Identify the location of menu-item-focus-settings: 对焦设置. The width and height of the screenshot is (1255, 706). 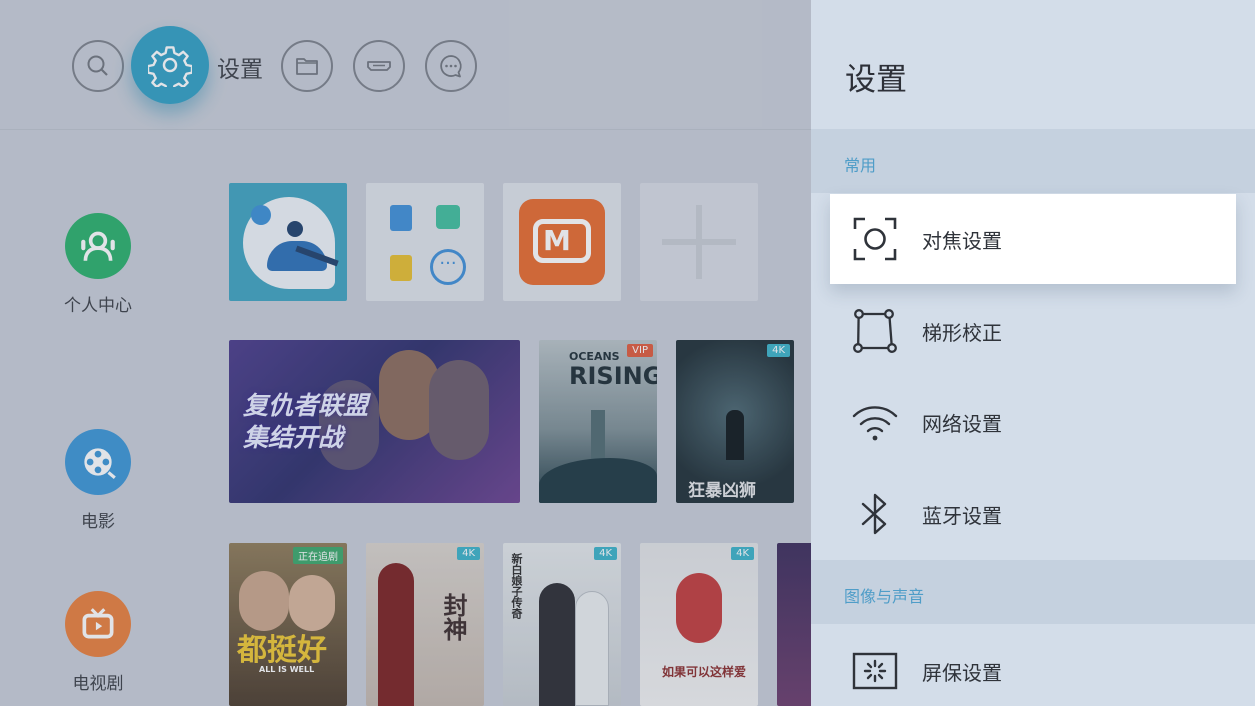
(1033, 239).